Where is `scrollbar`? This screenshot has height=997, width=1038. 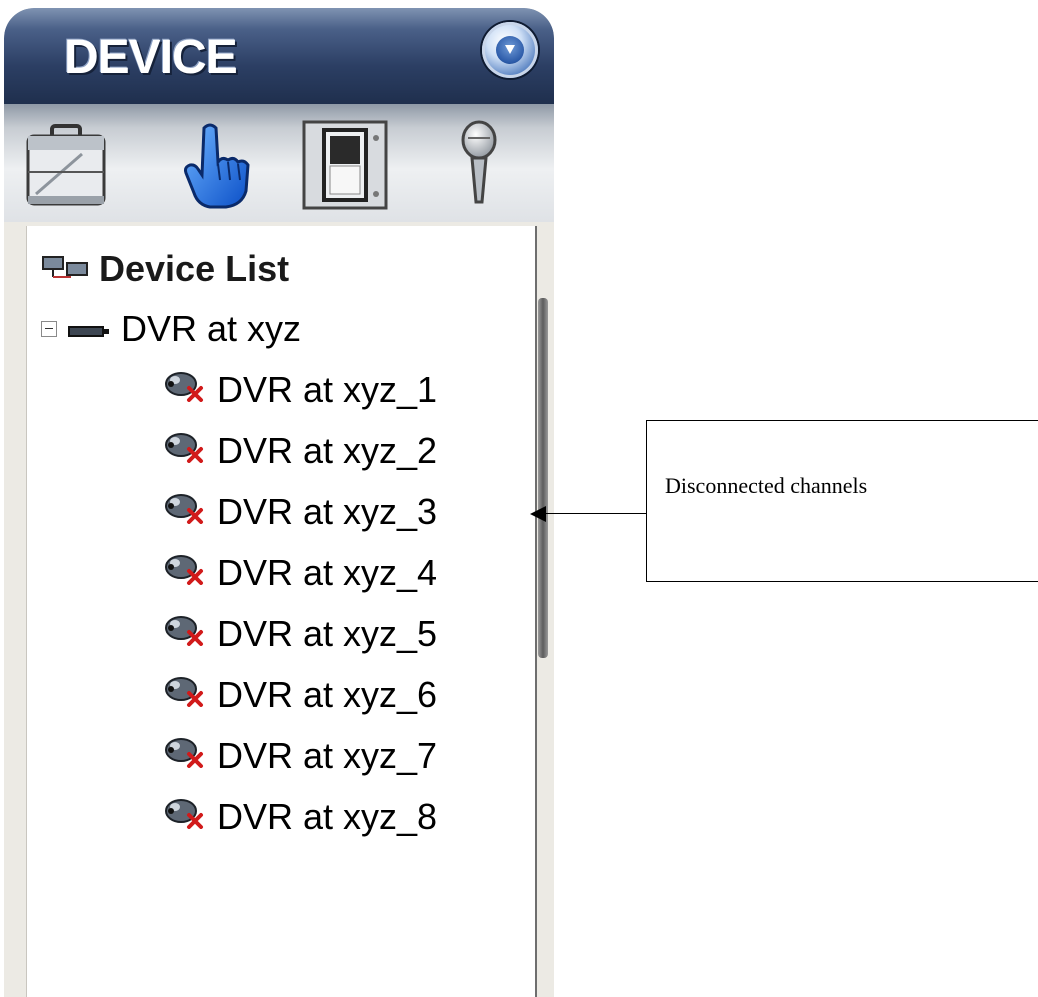 scrollbar is located at coordinates (543, 478).